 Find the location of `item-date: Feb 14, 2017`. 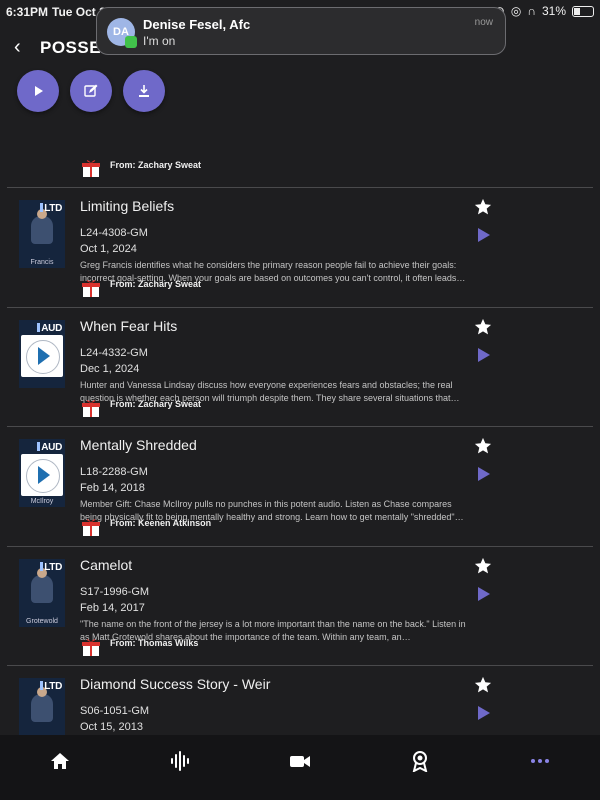

item-date: Feb 14, 2017 is located at coordinates (112, 607).